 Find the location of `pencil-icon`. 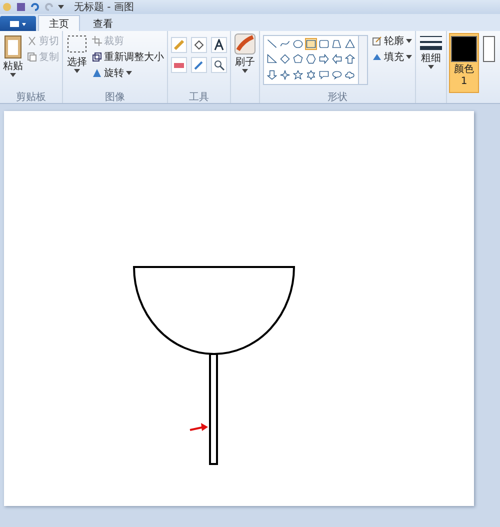

pencil-icon is located at coordinates (179, 45).